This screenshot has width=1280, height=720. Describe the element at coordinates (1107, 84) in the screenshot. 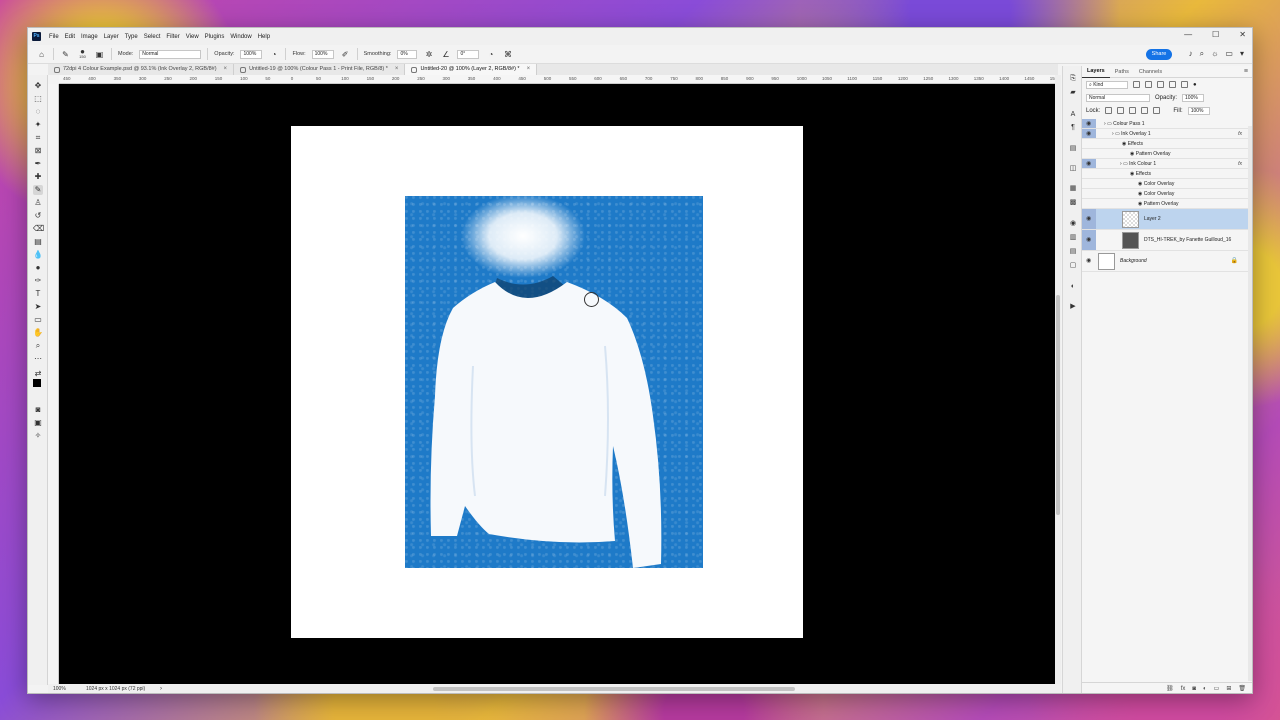

I see `filter-kind-select: ⌕ Kind` at that location.